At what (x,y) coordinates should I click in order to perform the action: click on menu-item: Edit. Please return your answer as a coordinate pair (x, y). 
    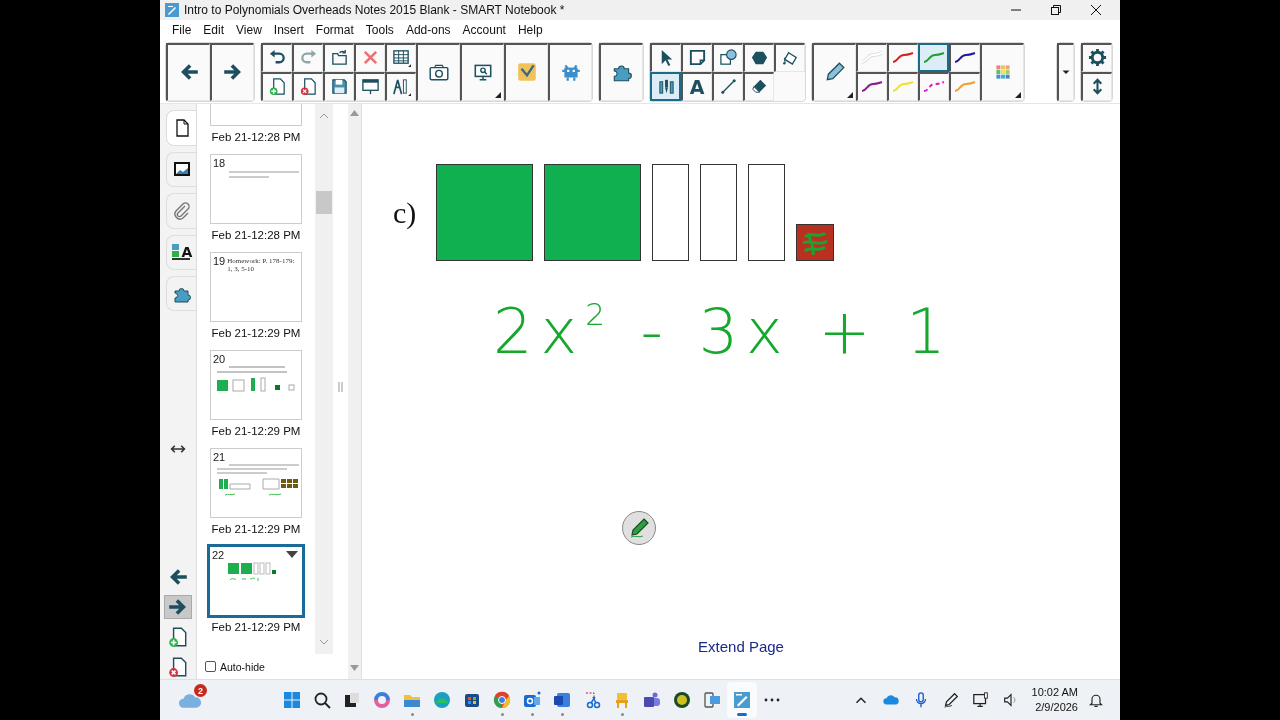
    Looking at the image, I should click on (214, 29).